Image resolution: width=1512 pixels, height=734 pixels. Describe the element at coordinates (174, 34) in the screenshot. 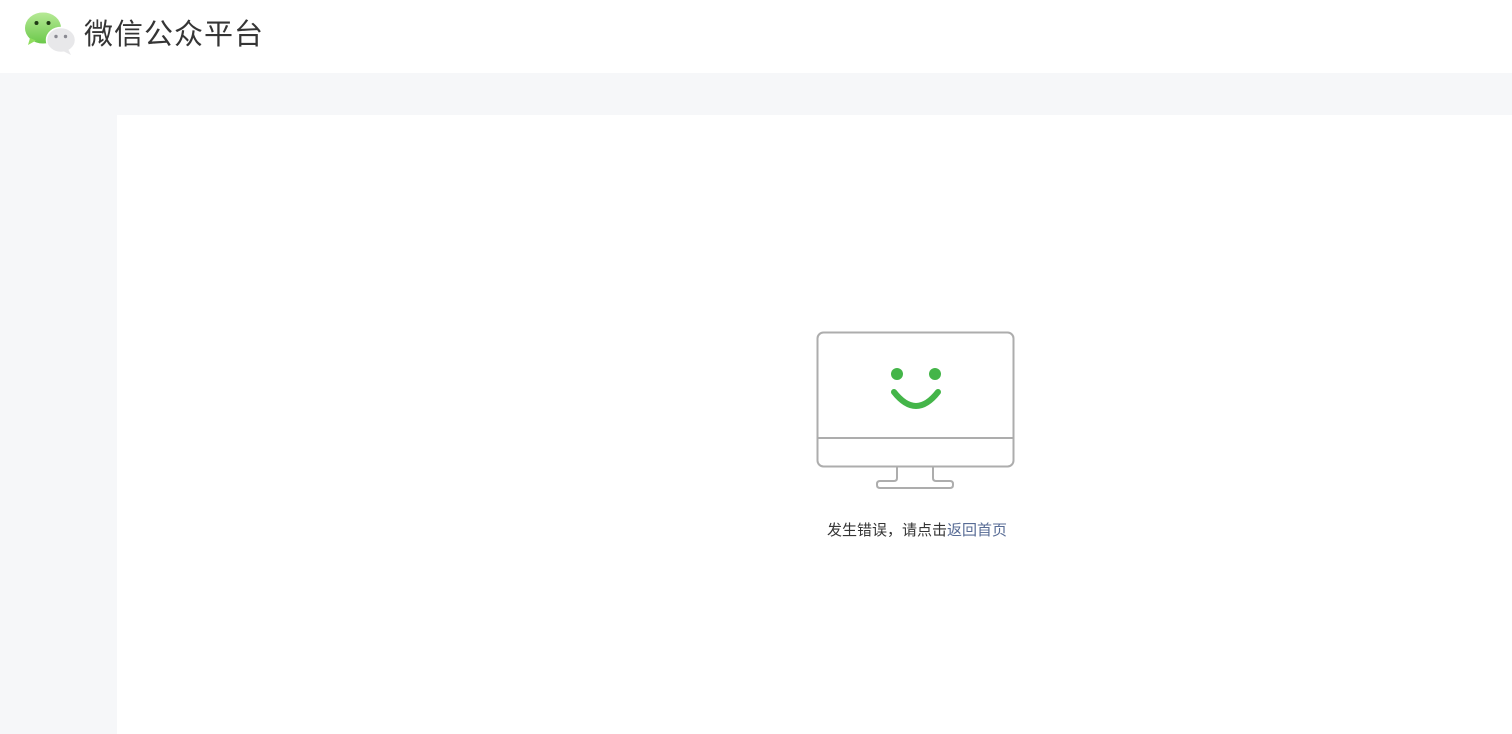

I see `site-title: 微信公众平台` at that location.